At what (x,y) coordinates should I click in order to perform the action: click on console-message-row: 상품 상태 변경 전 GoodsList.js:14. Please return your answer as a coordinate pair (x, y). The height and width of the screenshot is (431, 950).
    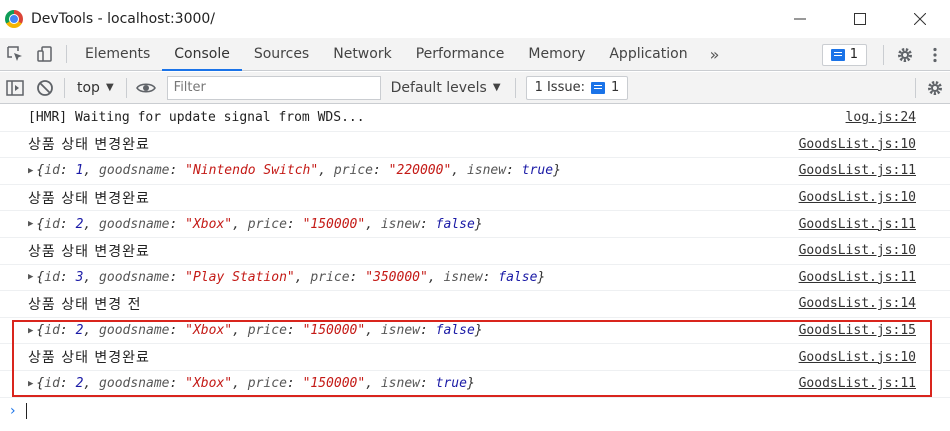
    Looking at the image, I should click on (475, 304).